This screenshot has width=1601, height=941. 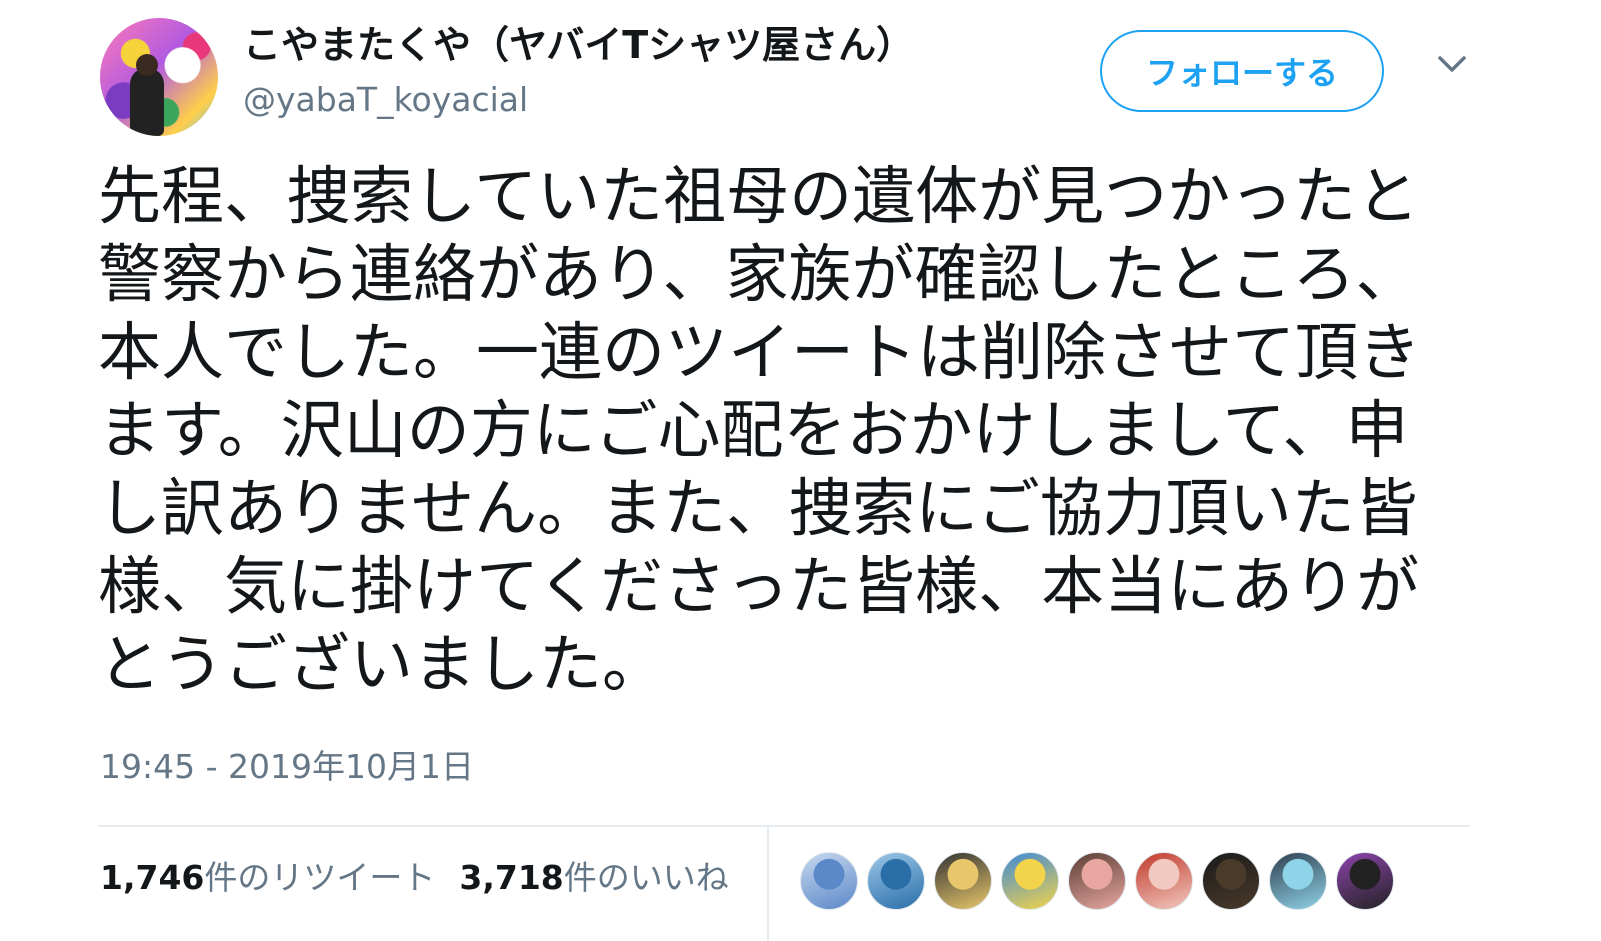 What do you see at coordinates (511, 877) in the screenshot?
I see `like-count: 3,718` at bounding box center [511, 877].